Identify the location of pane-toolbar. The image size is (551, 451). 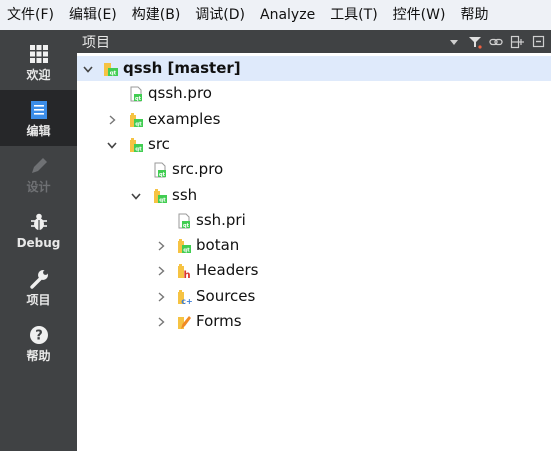
(494, 41).